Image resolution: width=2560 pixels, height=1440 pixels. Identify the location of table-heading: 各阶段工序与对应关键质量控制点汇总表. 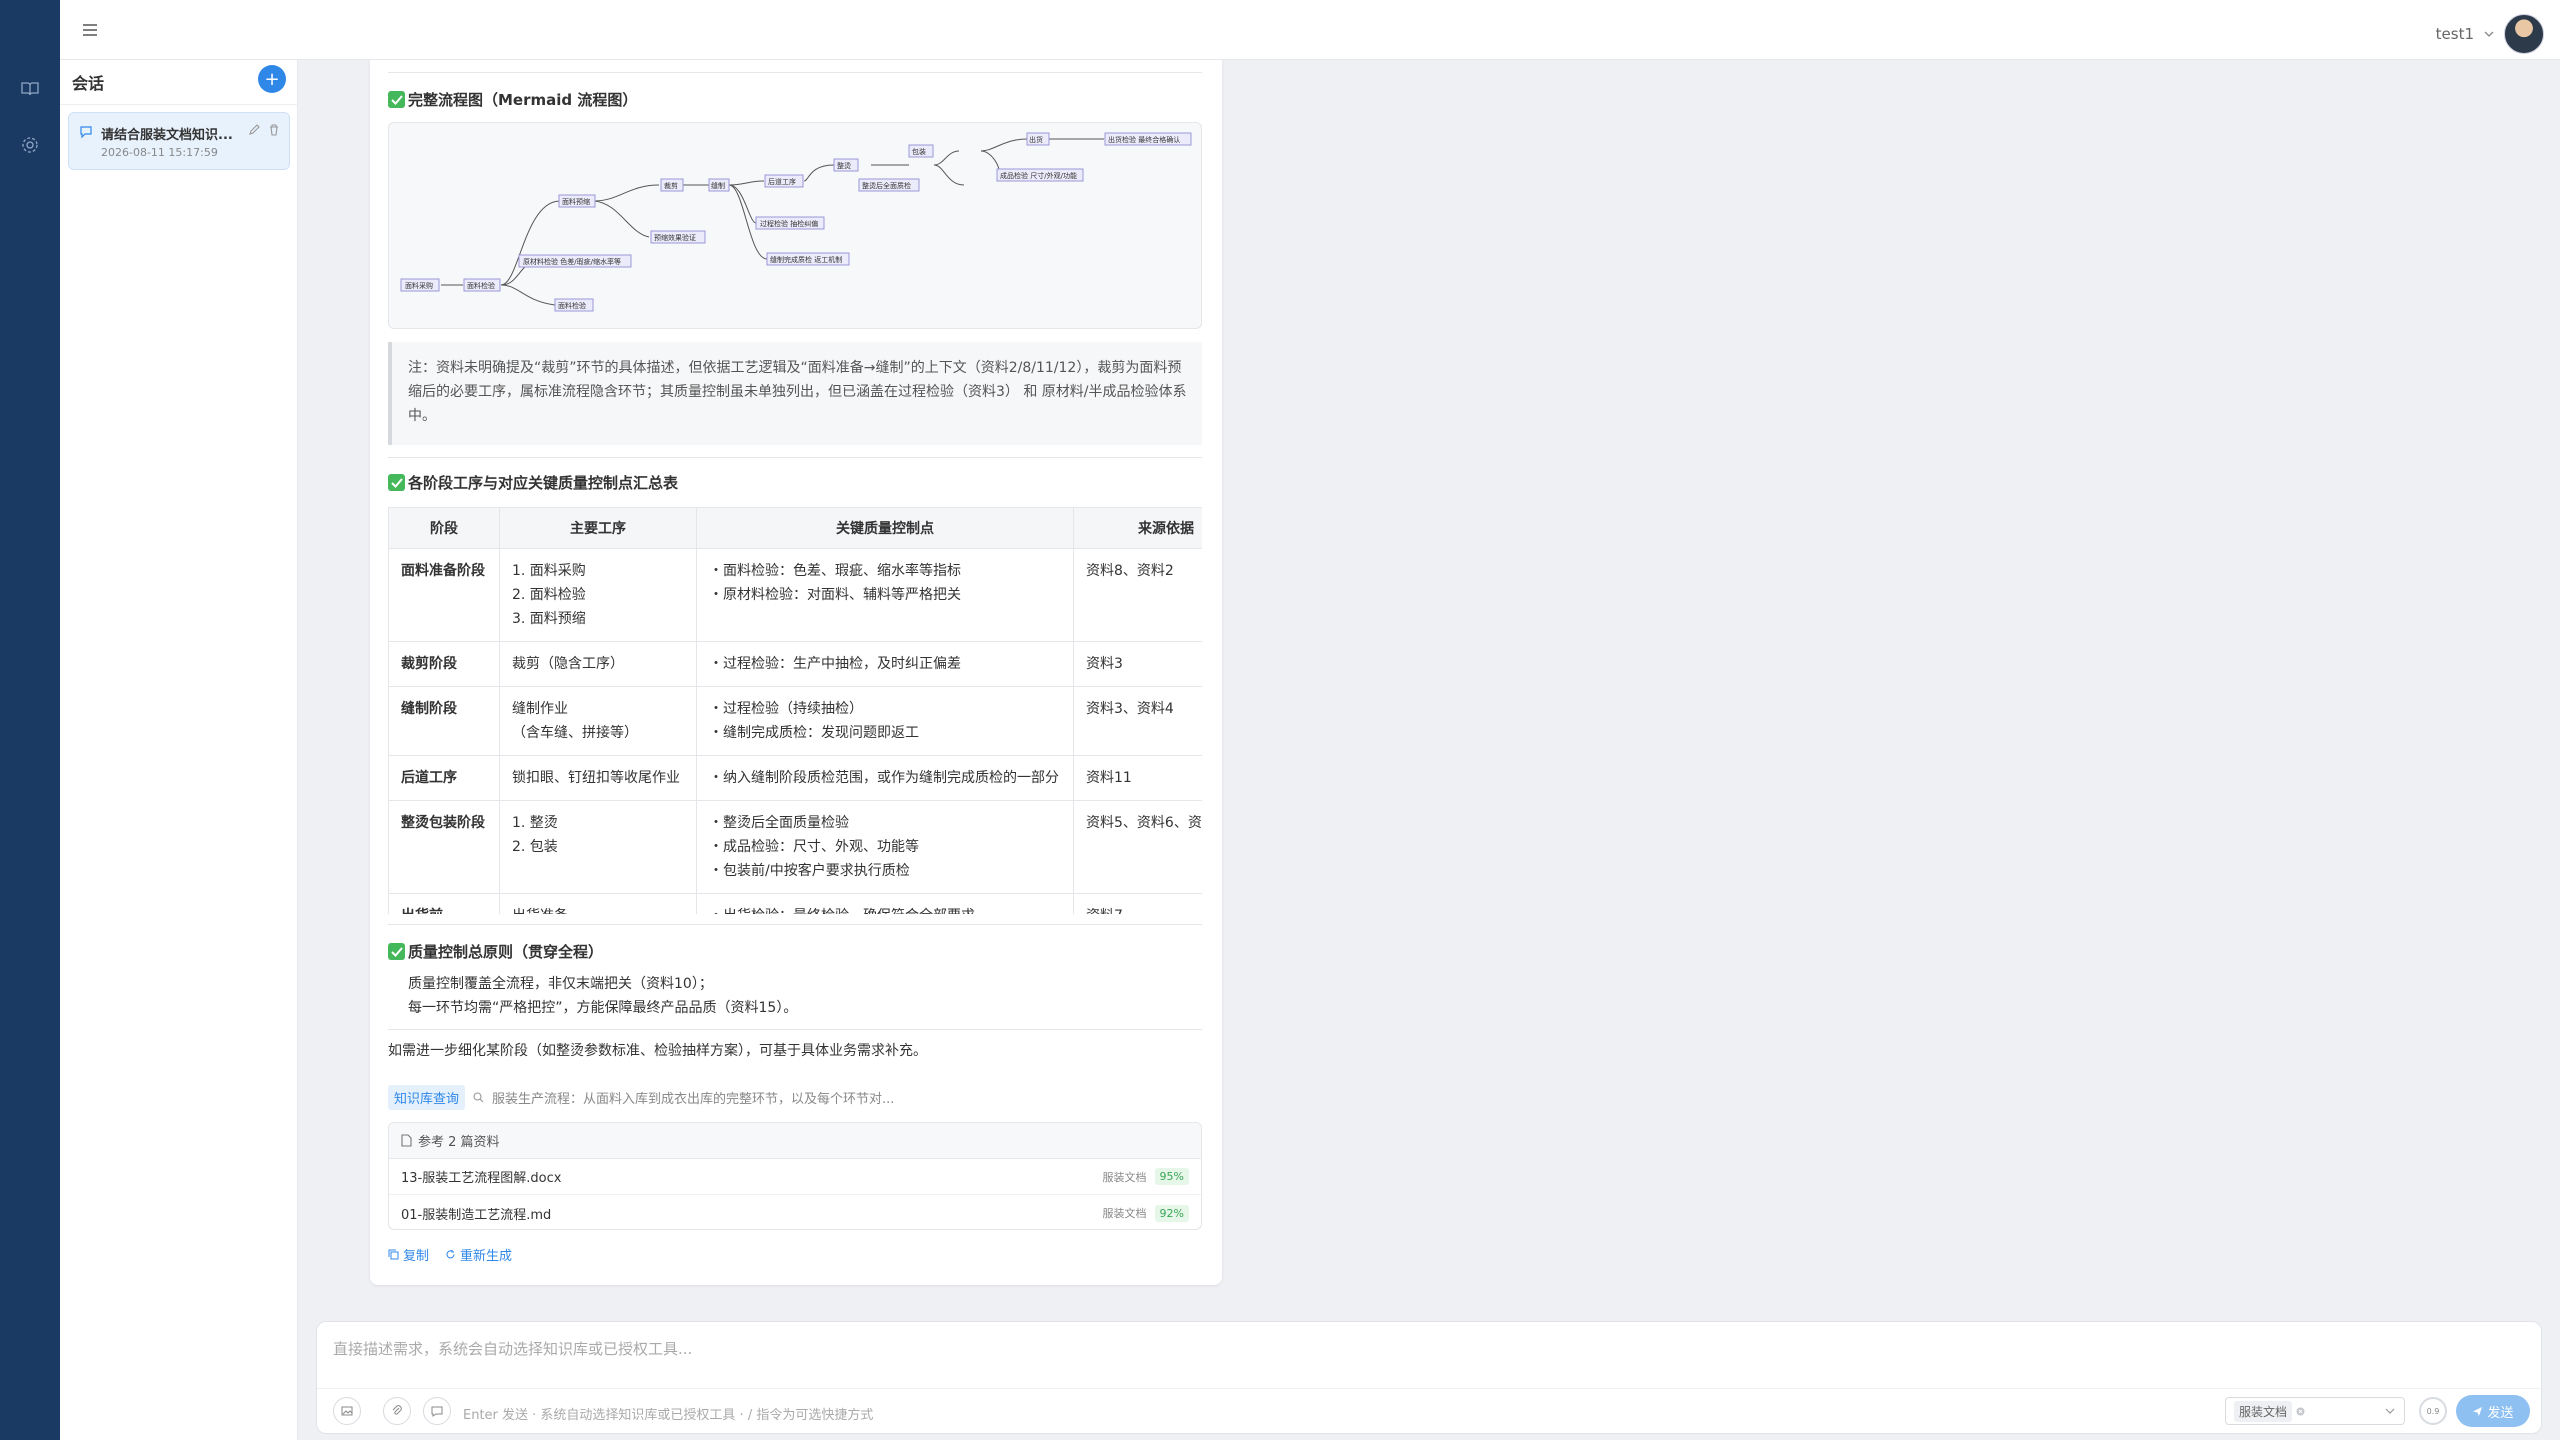
(795, 482).